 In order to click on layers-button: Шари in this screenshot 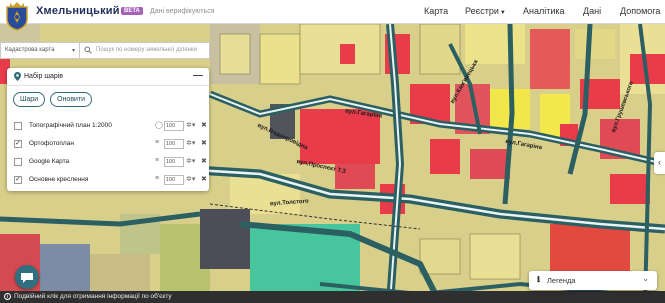, I will do `click(29, 99)`.